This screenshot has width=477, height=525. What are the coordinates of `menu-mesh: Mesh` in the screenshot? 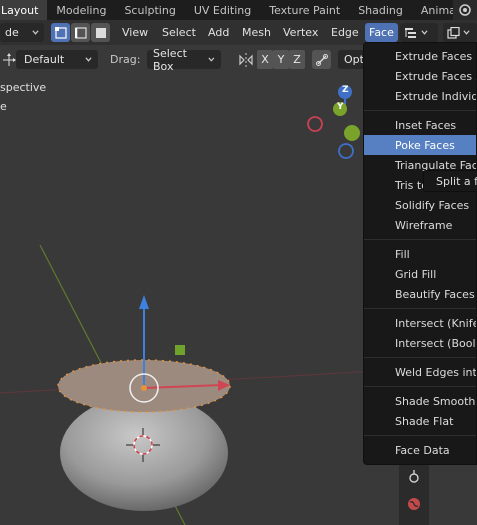 It's located at (256, 32).